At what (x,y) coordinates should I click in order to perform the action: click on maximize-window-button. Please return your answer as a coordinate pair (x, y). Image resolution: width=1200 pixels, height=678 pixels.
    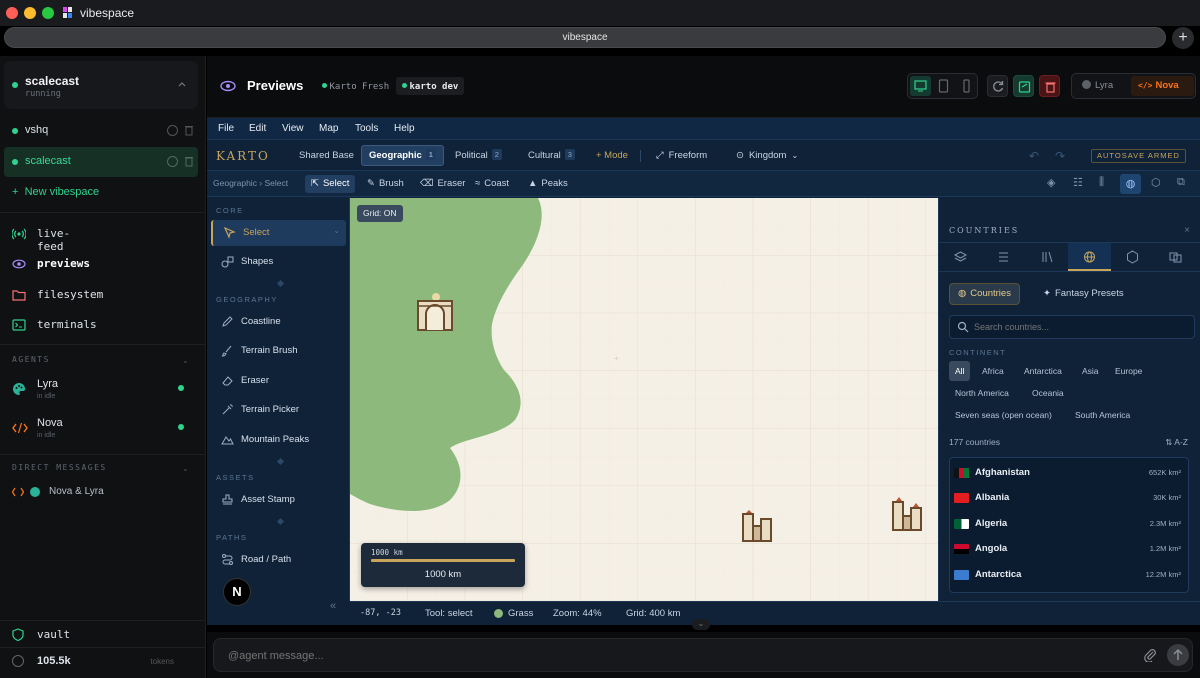
    Looking at the image, I should click on (48, 13).